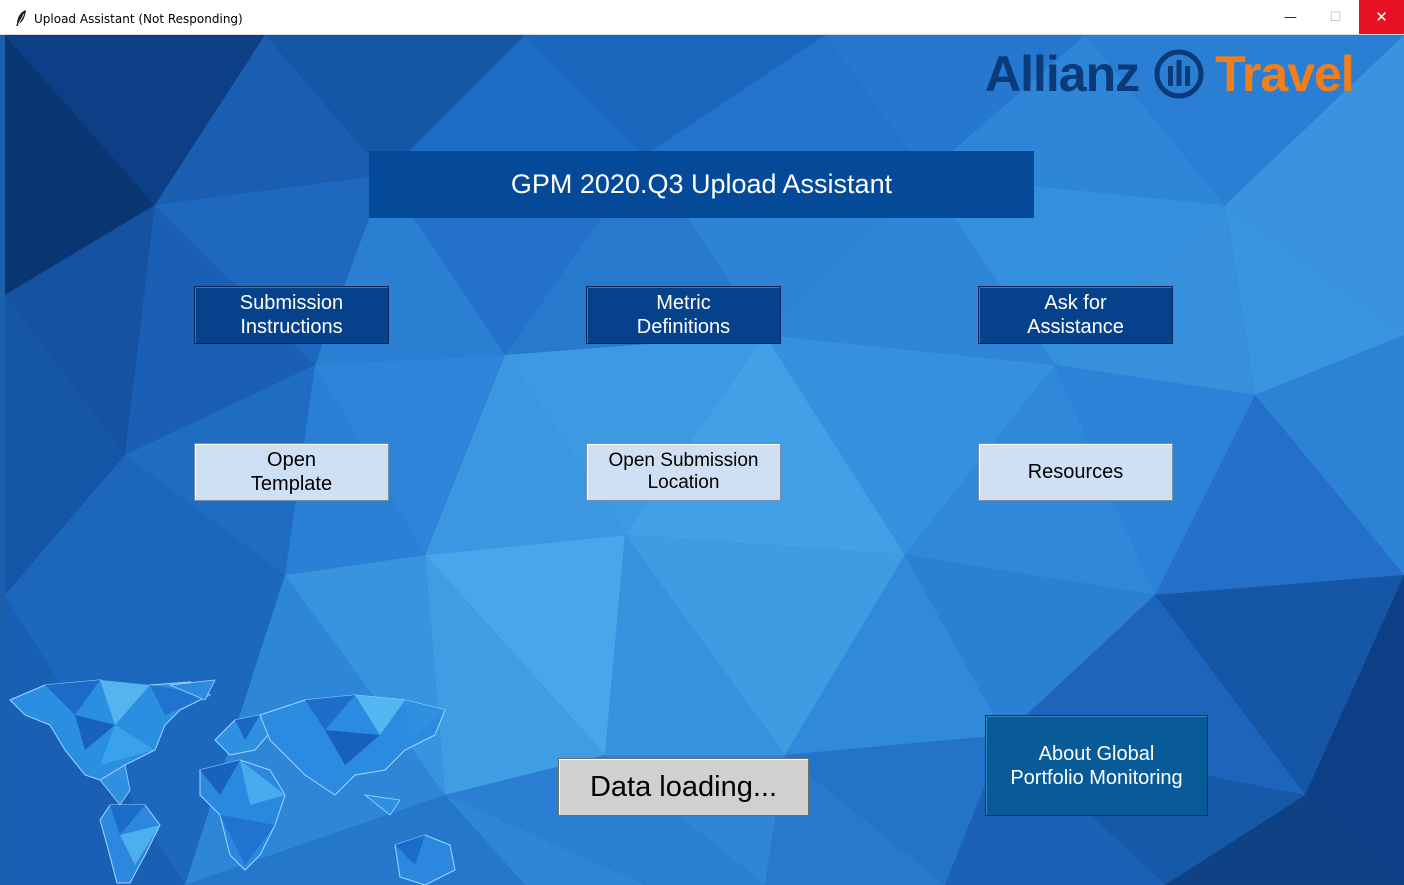 This screenshot has width=1404, height=885. I want to click on about-gpm-button: About Global Portfolio Monitoring, so click(1096, 765).